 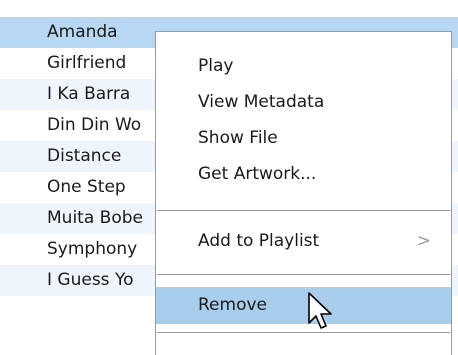 I want to click on menu-item-label: Show File, so click(x=238, y=138).